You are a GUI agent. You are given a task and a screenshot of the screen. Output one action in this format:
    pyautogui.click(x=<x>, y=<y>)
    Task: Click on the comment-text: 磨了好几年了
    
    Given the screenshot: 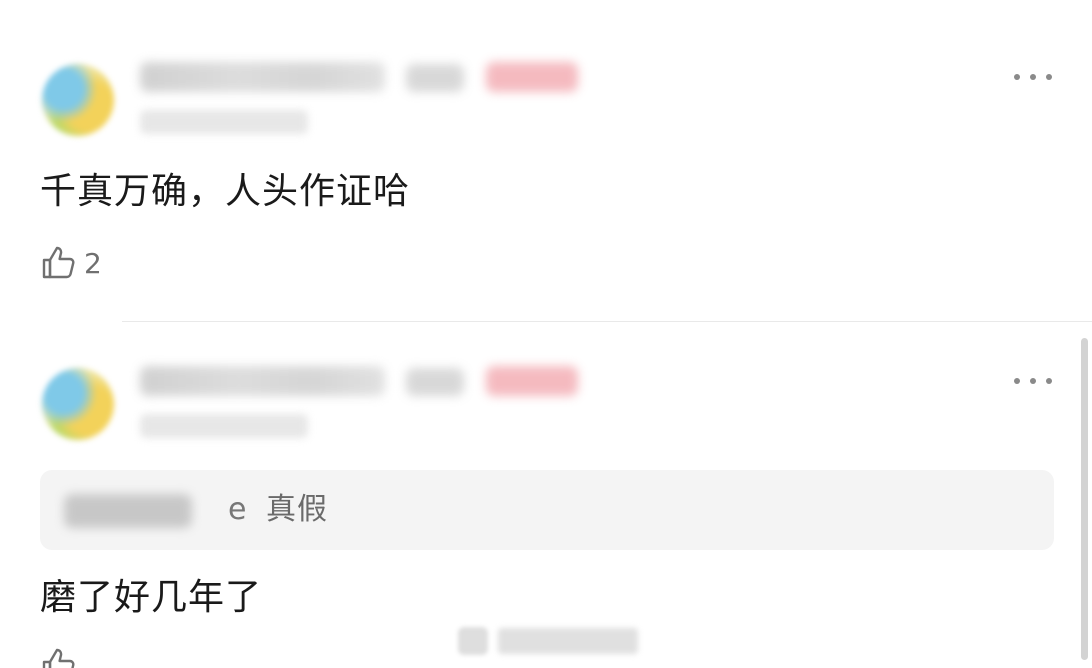 What is the action you would take?
    pyautogui.click(x=151, y=597)
    